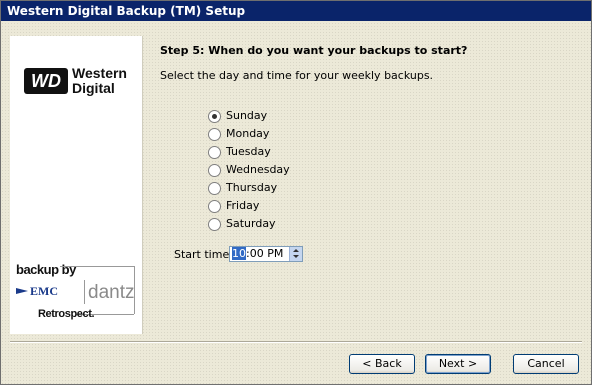 The height and width of the screenshot is (385, 592). Describe the element at coordinates (296, 11) in the screenshot. I see `window-title-bar: Western Digital Backup (TM) Setup` at that location.